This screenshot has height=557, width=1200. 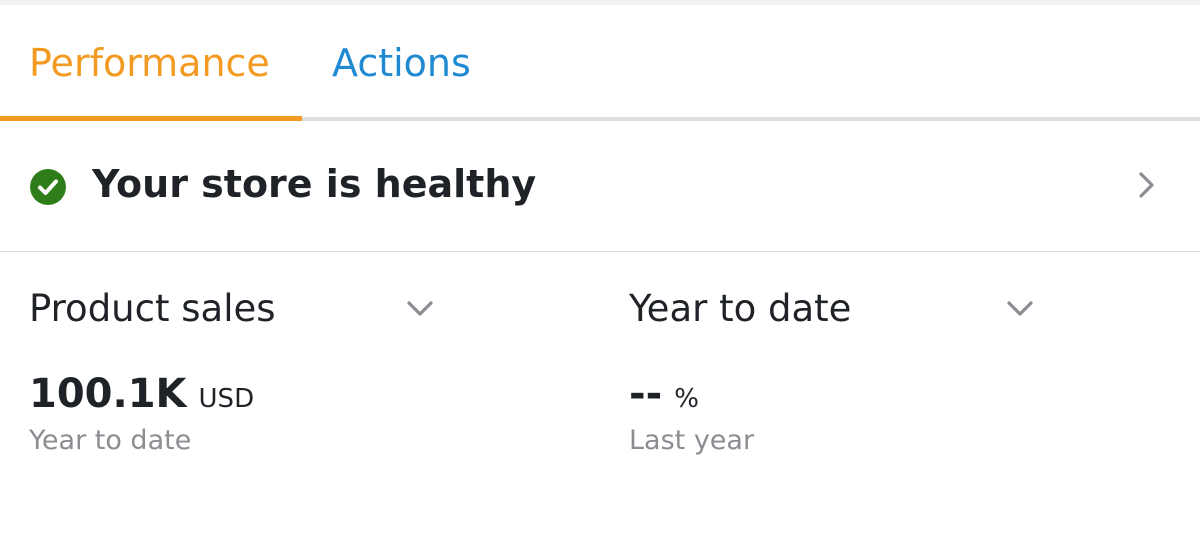 What do you see at coordinates (740, 308) in the screenshot?
I see `metric-label: Year to date` at bounding box center [740, 308].